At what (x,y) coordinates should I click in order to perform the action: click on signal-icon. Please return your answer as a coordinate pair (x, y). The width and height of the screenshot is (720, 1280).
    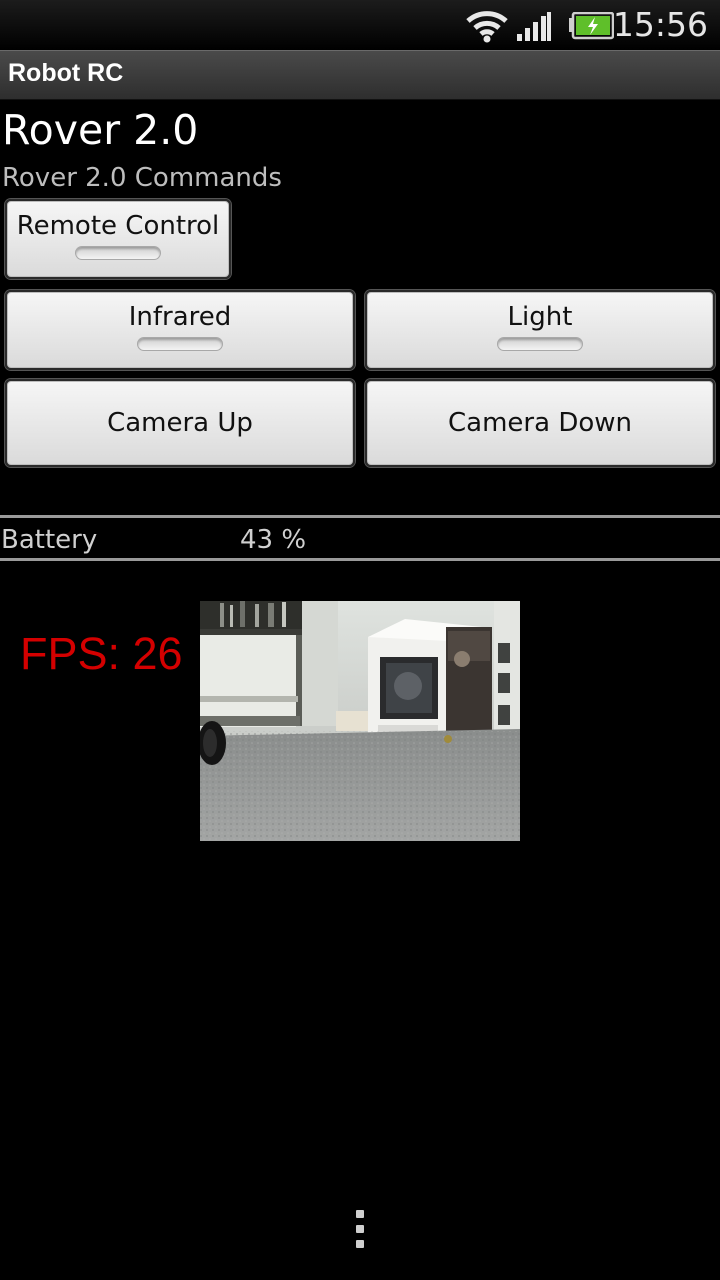
    Looking at the image, I should click on (534, 26).